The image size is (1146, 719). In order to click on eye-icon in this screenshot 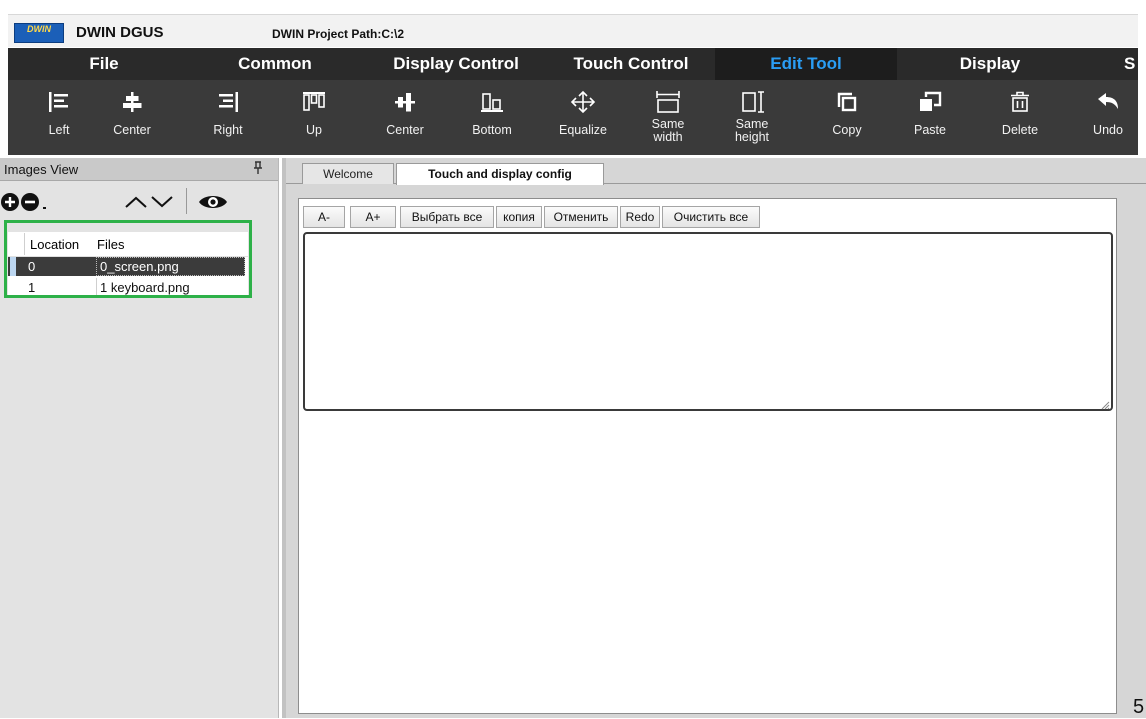, I will do `click(213, 204)`.